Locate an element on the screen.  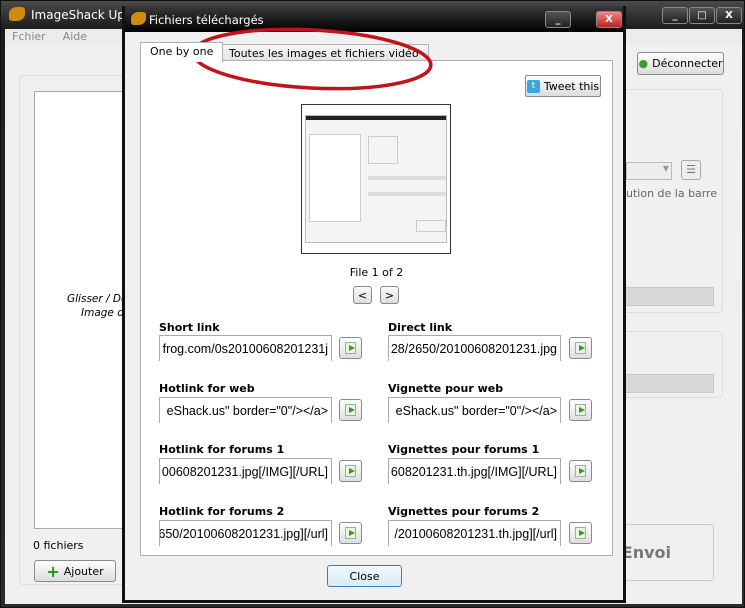
direct-link-field: 28/2650/20100608201231.jpg is located at coordinates (474, 348).